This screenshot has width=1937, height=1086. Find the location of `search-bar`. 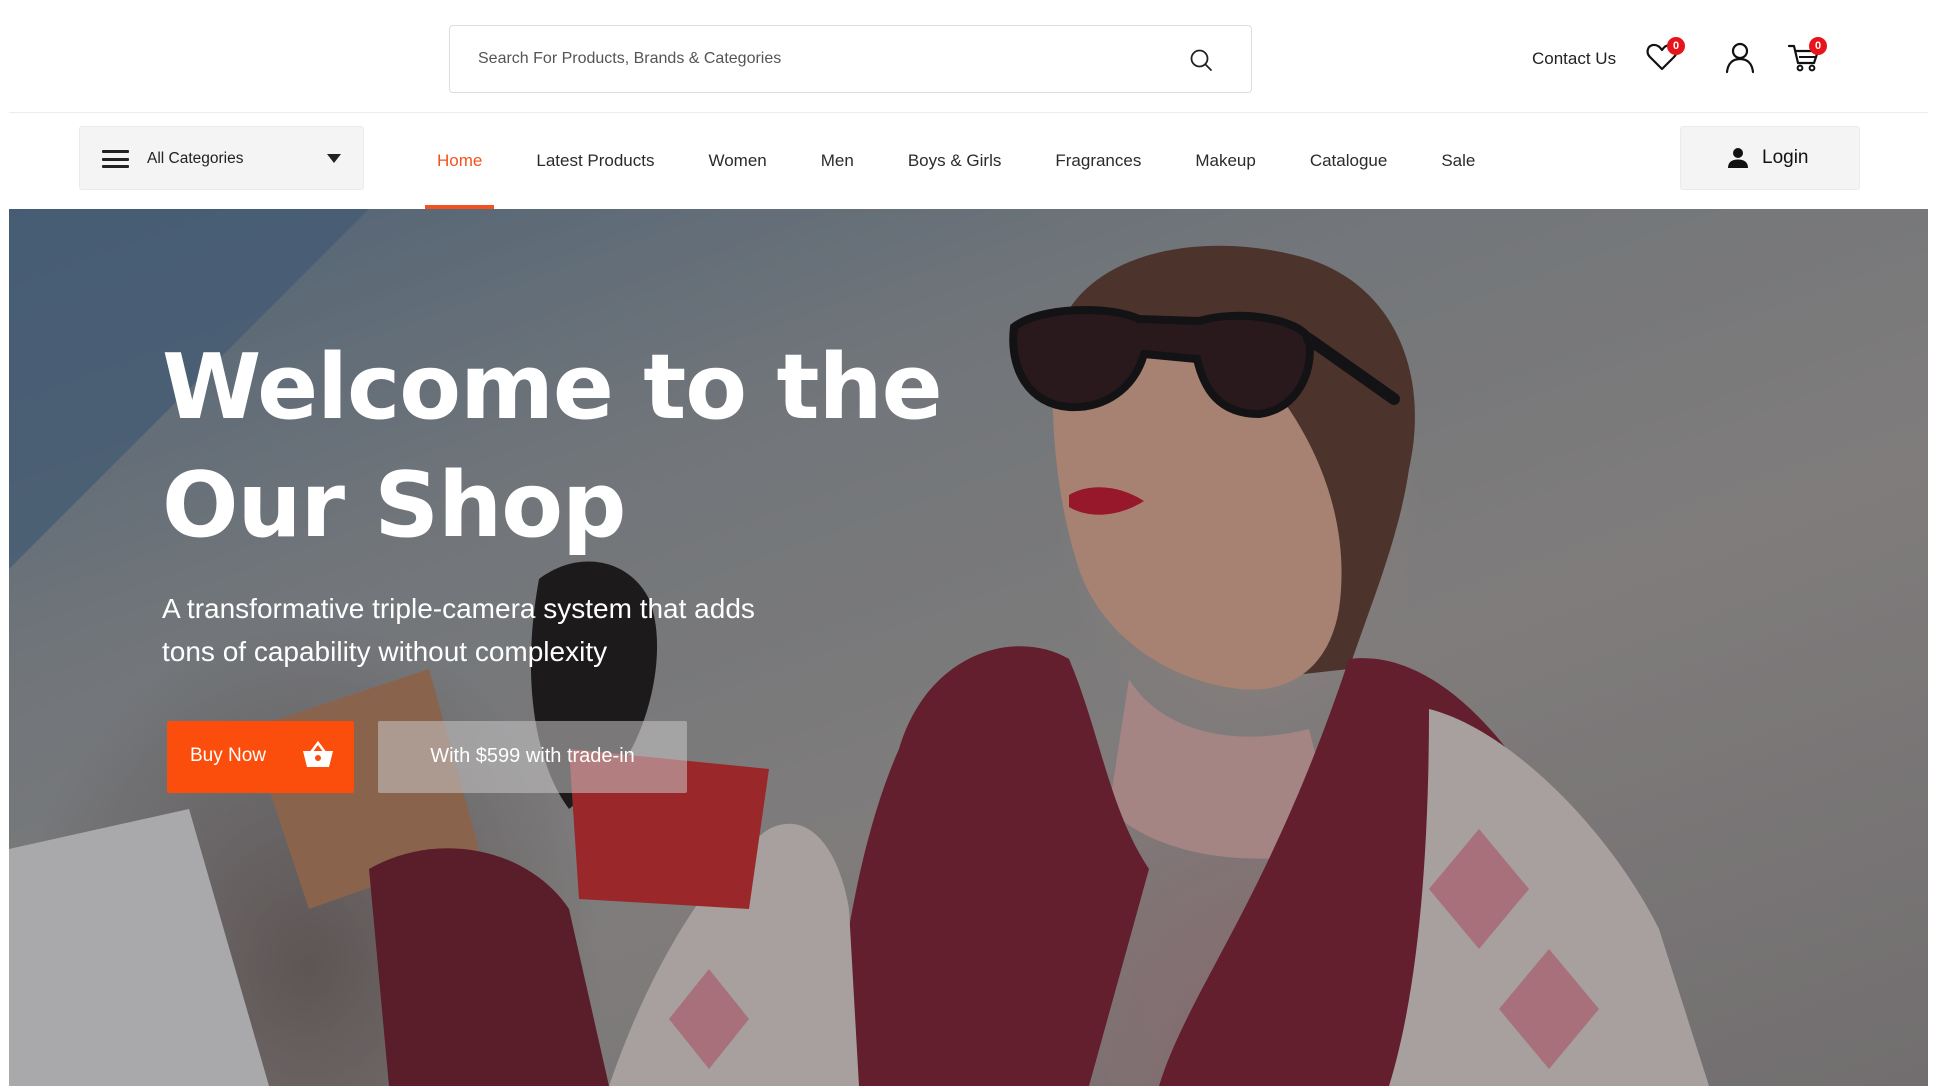

search-bar is located at coordinates (850, 59).